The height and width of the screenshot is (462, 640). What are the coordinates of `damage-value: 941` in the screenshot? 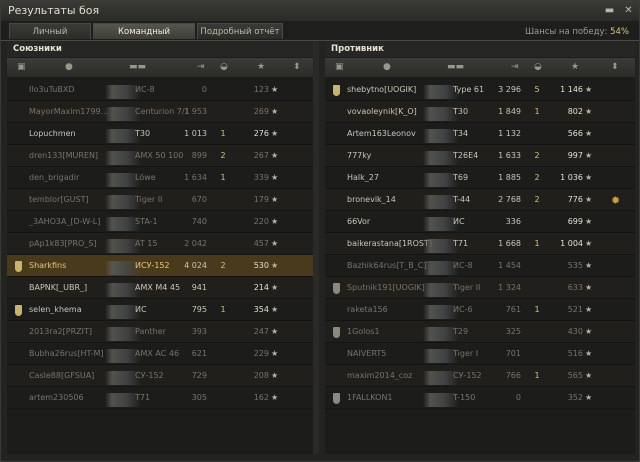 It's located at (199, 287).